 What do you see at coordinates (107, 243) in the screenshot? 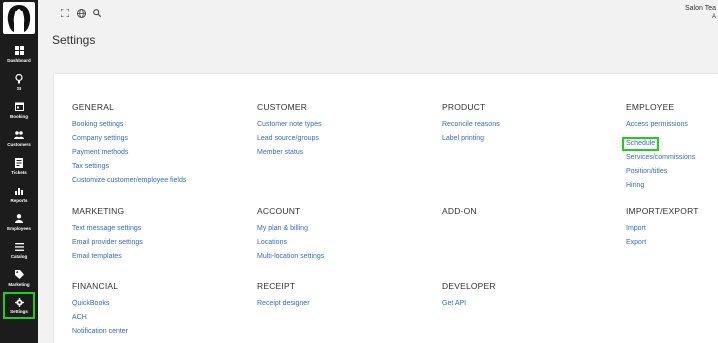
I see `link-email-provider-settings: Email provider settings` at bounding box center [107, 243].